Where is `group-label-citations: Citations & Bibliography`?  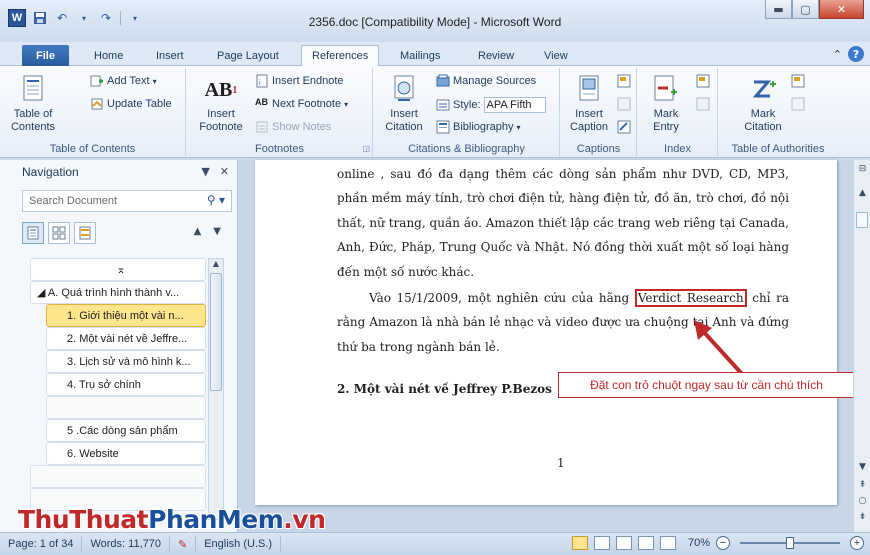
group-label-citations: Citations & Bibliography is located at coordinates (466, 149).